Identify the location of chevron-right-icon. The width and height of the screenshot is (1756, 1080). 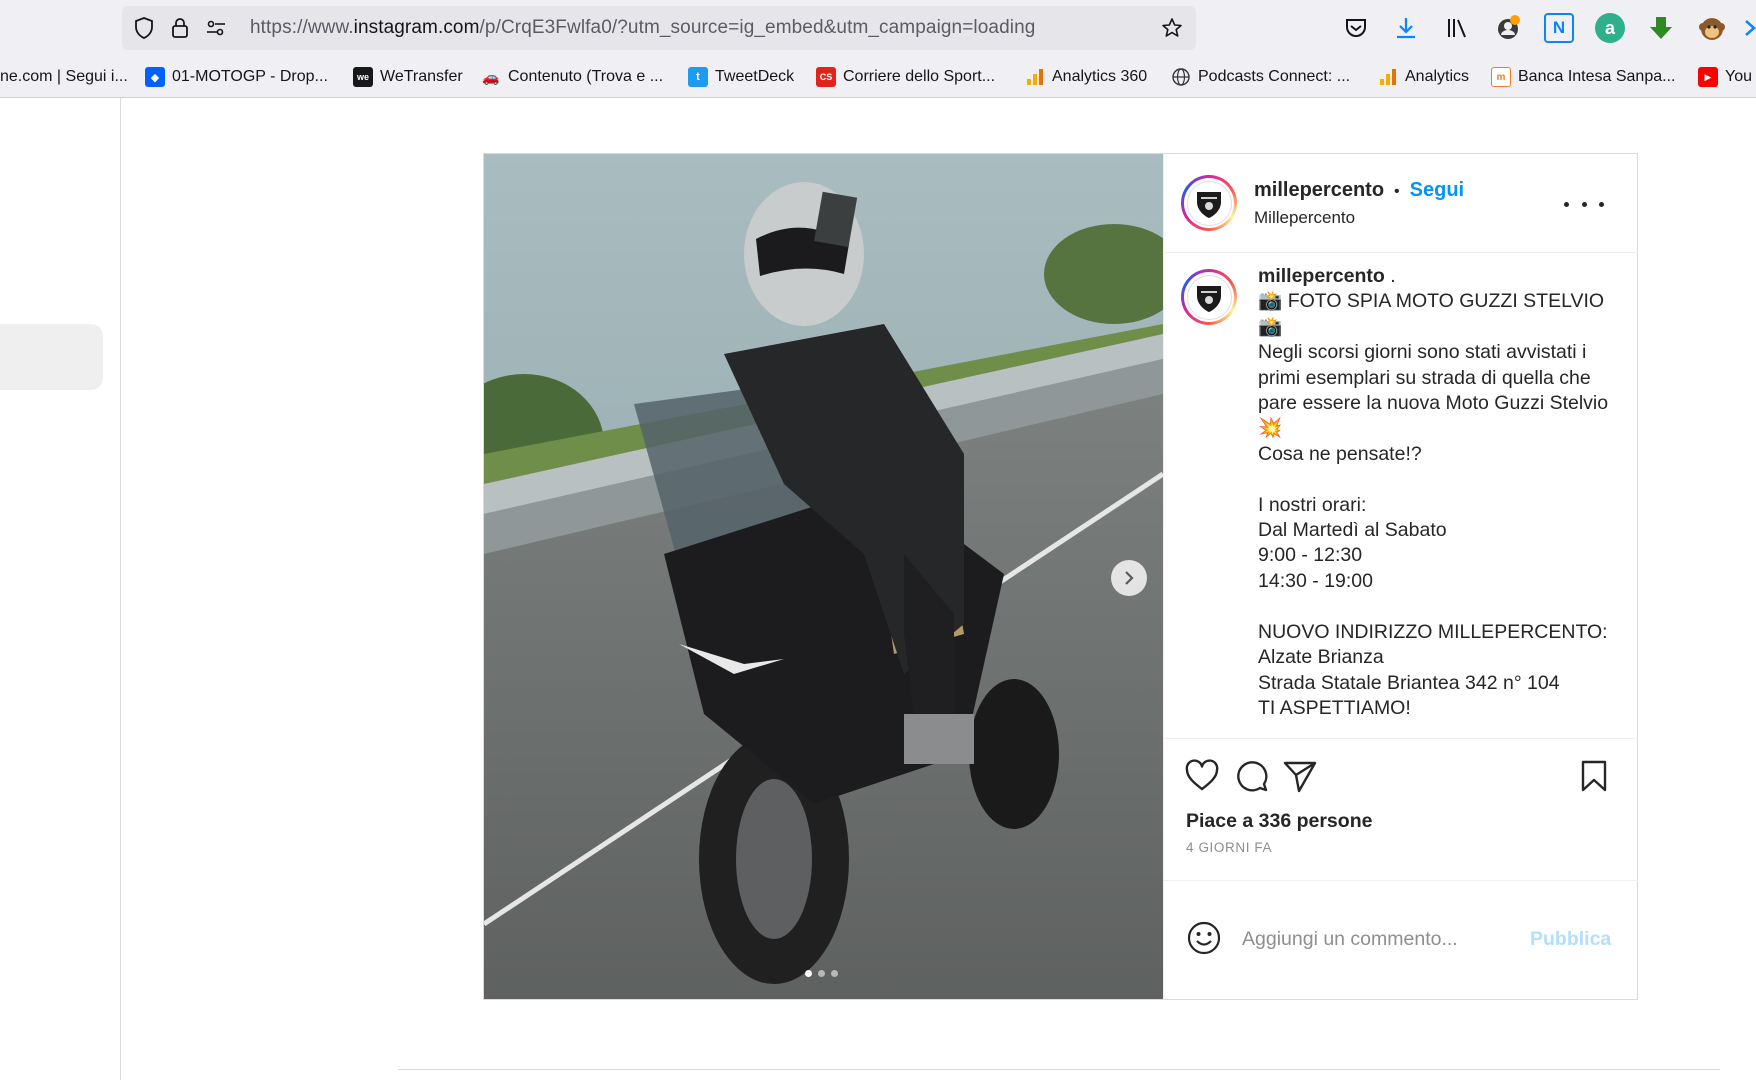
(1129, 578).